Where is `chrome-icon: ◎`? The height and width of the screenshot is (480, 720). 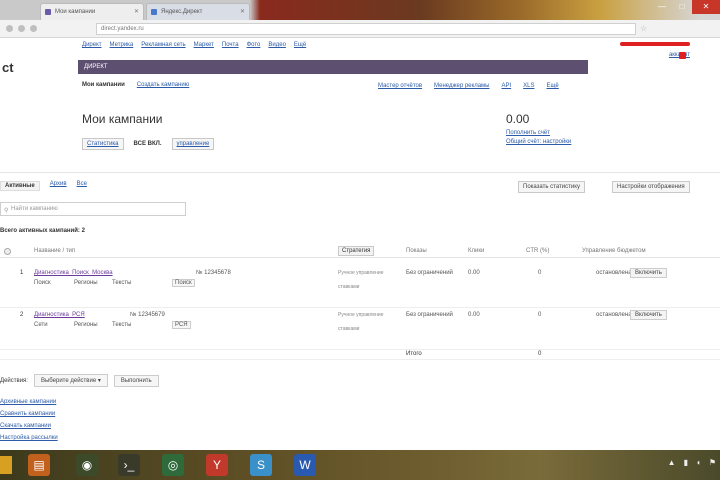 chrome-icon: ◎ is located at coordinates (173, 465).